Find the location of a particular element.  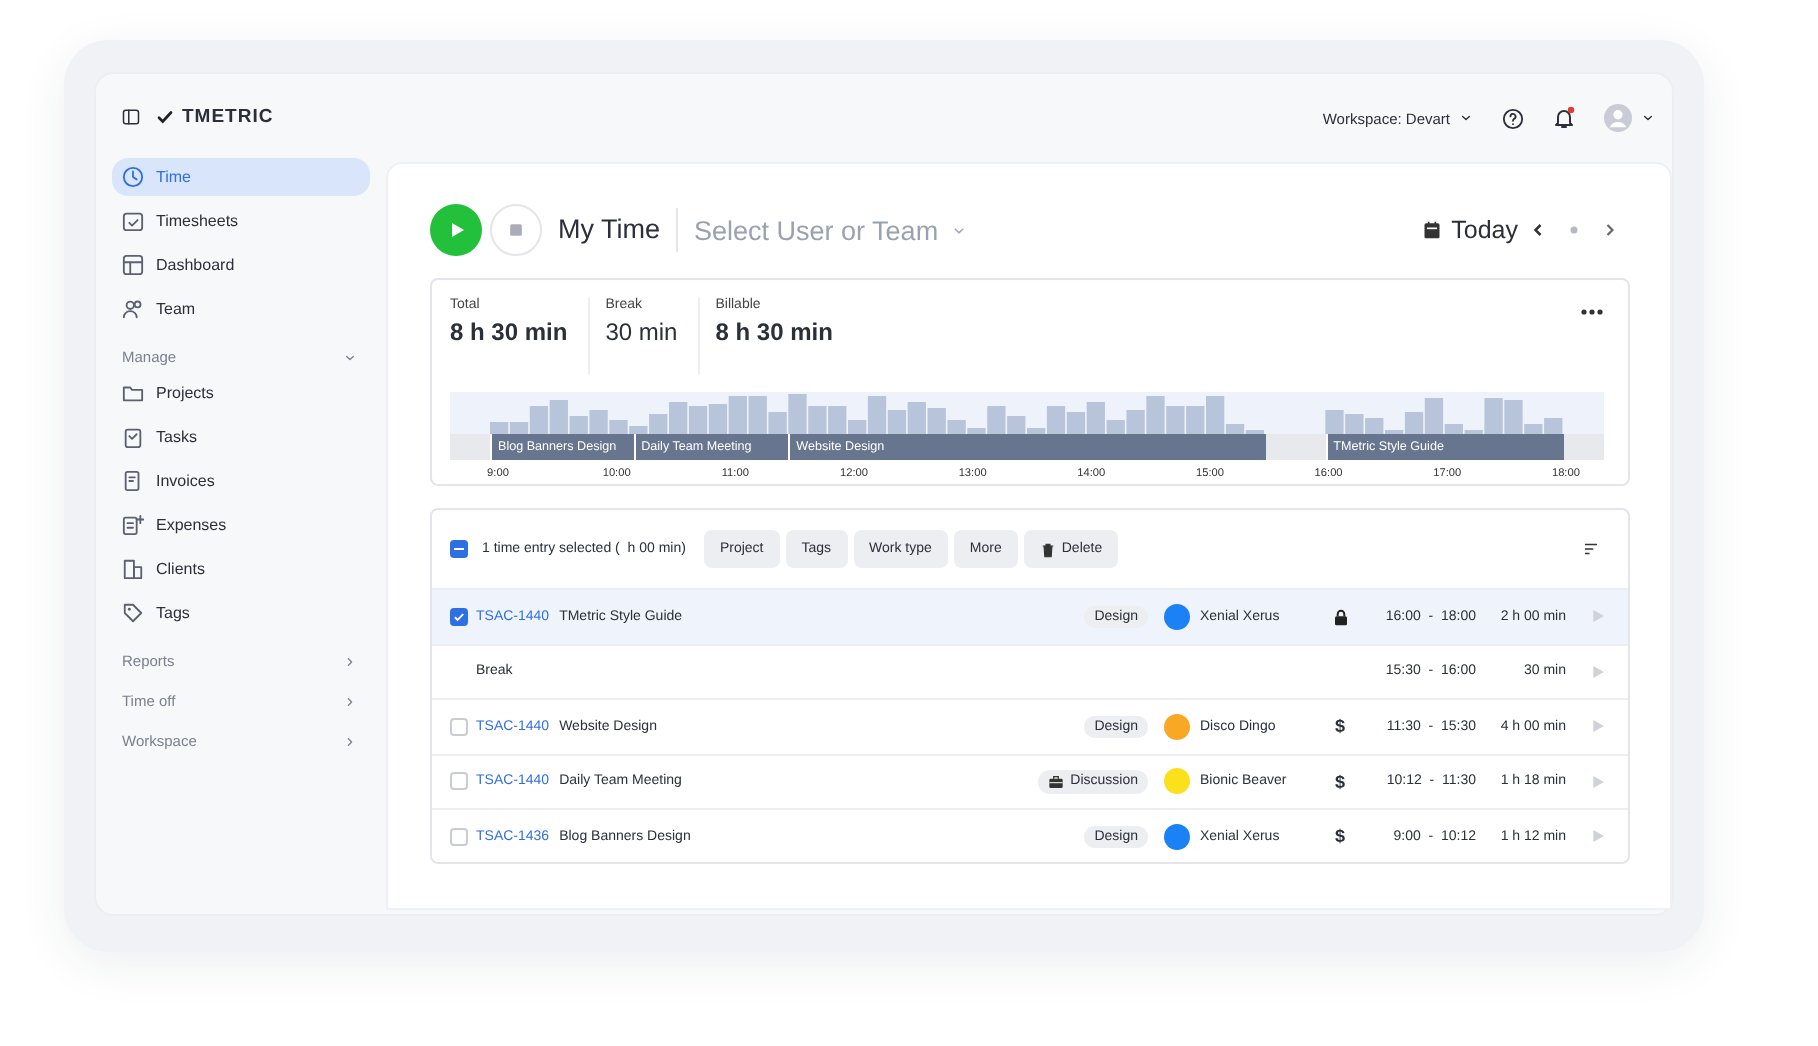

lock-icon is located at coordinates (1340, 616).